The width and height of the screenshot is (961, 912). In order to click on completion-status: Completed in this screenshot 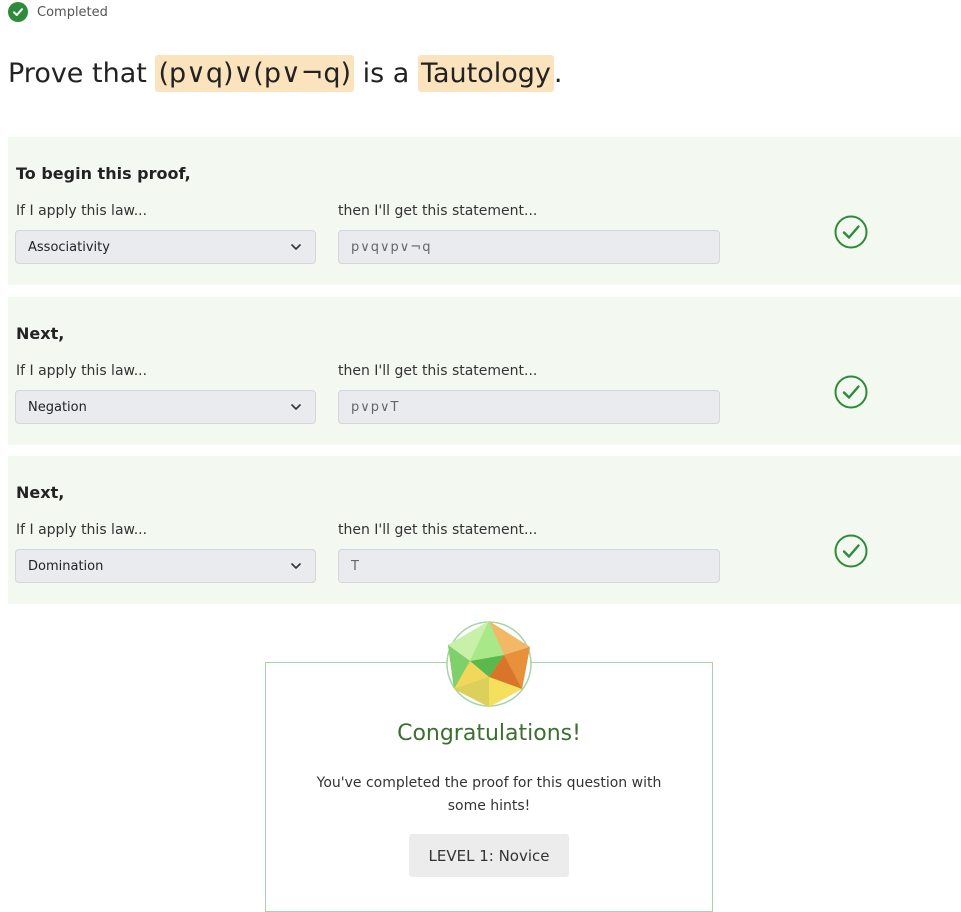, I will do `click(58, 12)`.